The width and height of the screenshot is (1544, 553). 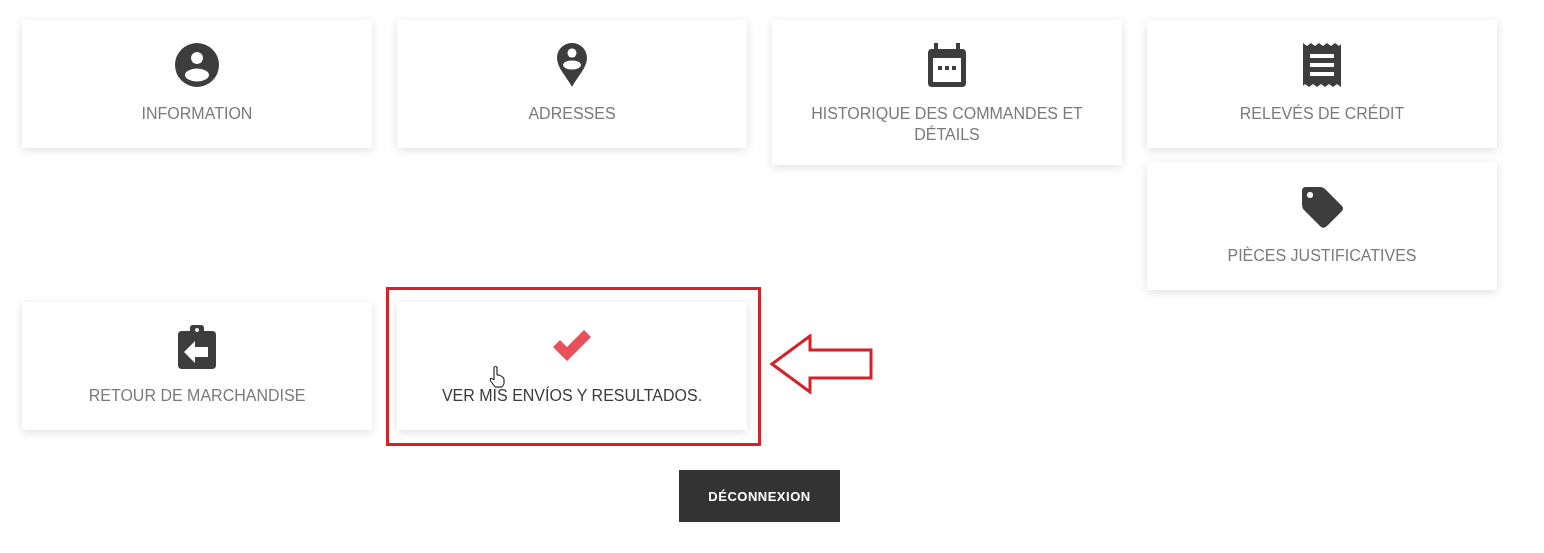 What do you see at coordinates (572, 114) in the screenshot?
I see `tile-label: ADRESSES` at bounding box center [572, 114].